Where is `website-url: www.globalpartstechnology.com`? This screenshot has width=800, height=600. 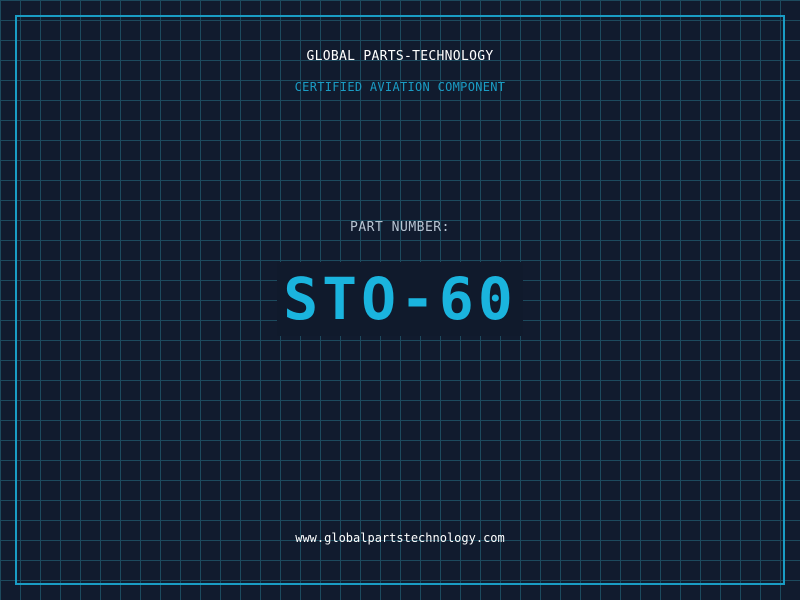 website-url: www.globalpartstechnology.com is located at coordinates (400, 538).